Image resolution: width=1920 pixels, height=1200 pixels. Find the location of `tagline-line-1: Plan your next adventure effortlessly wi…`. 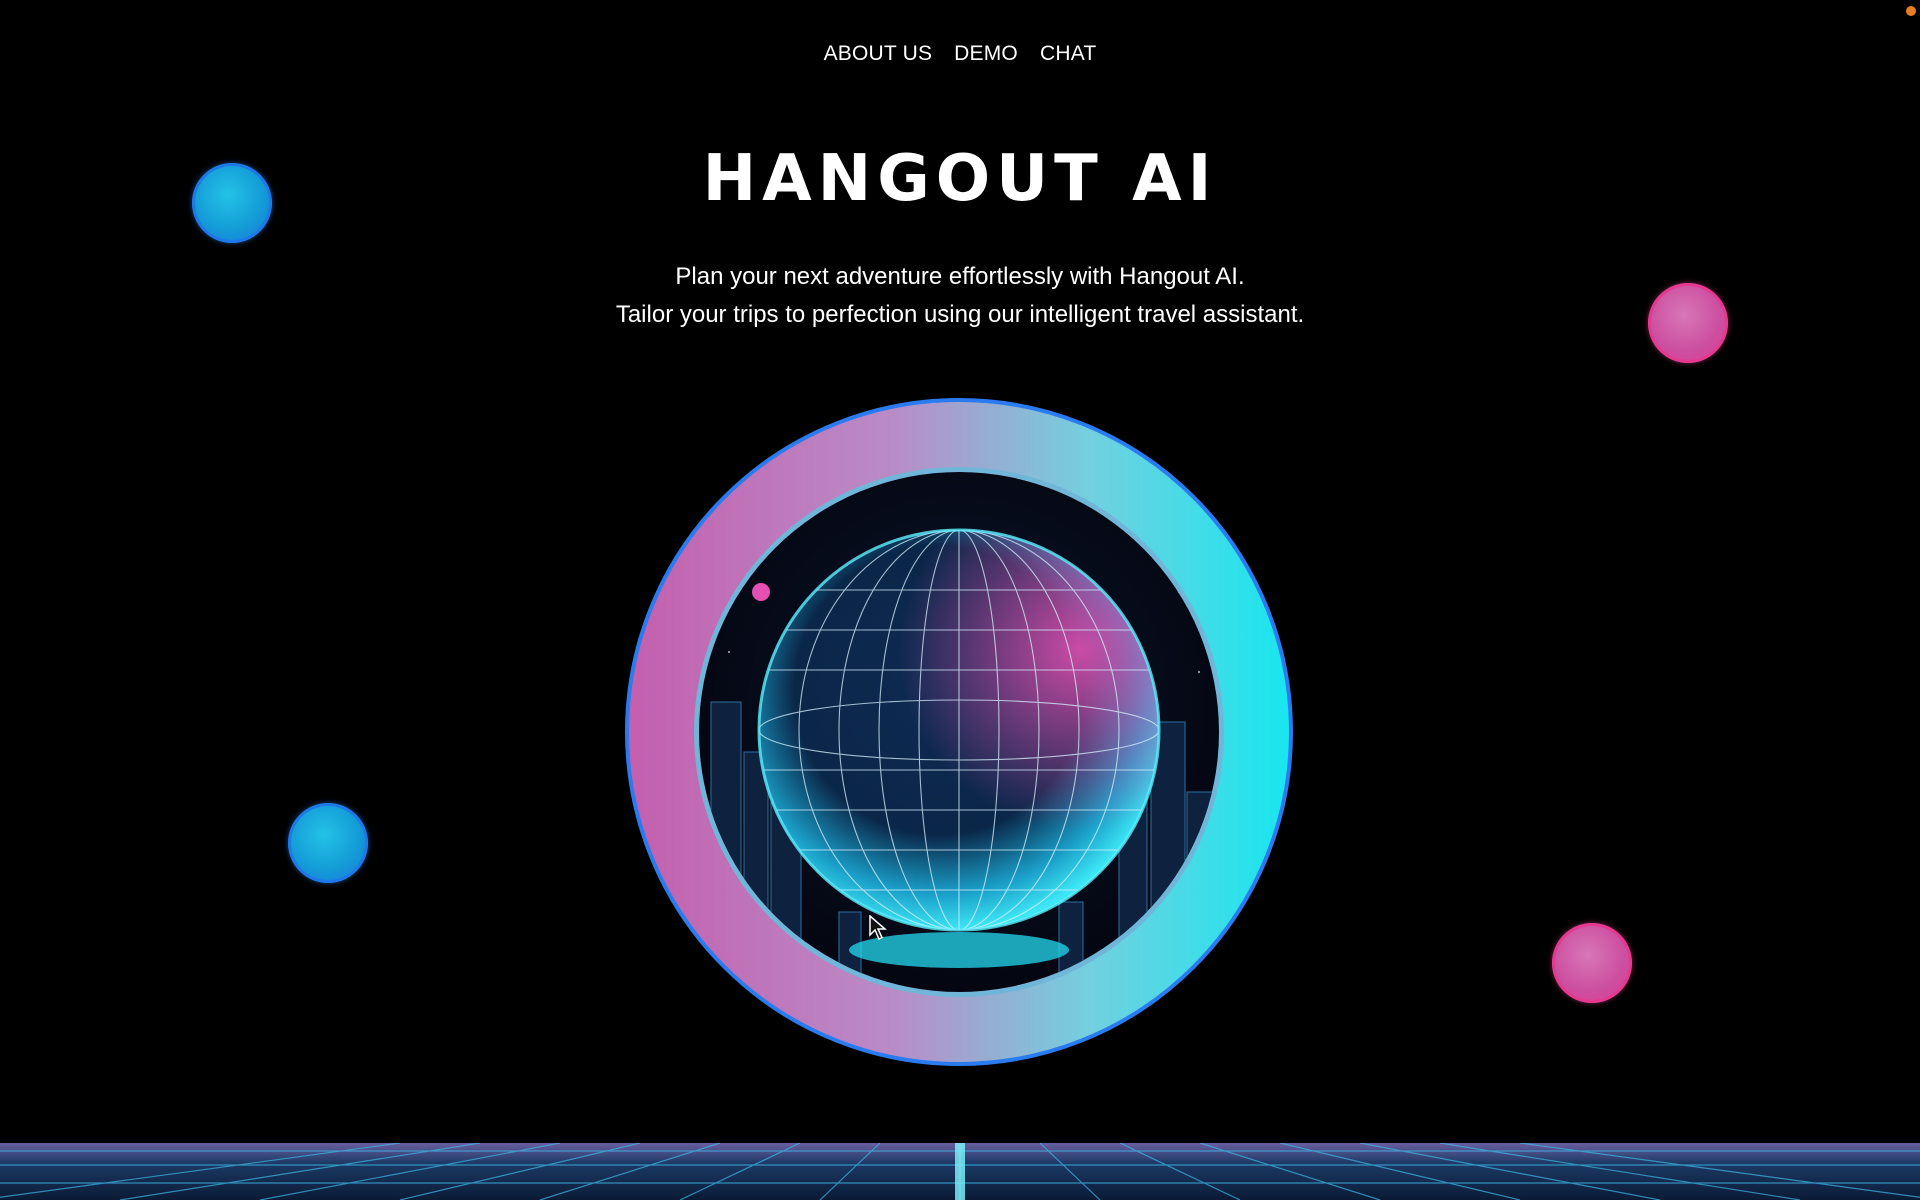

tagline-line-1: Plan your next adventure effortlessly wi… is located at coordinates (960, 276).